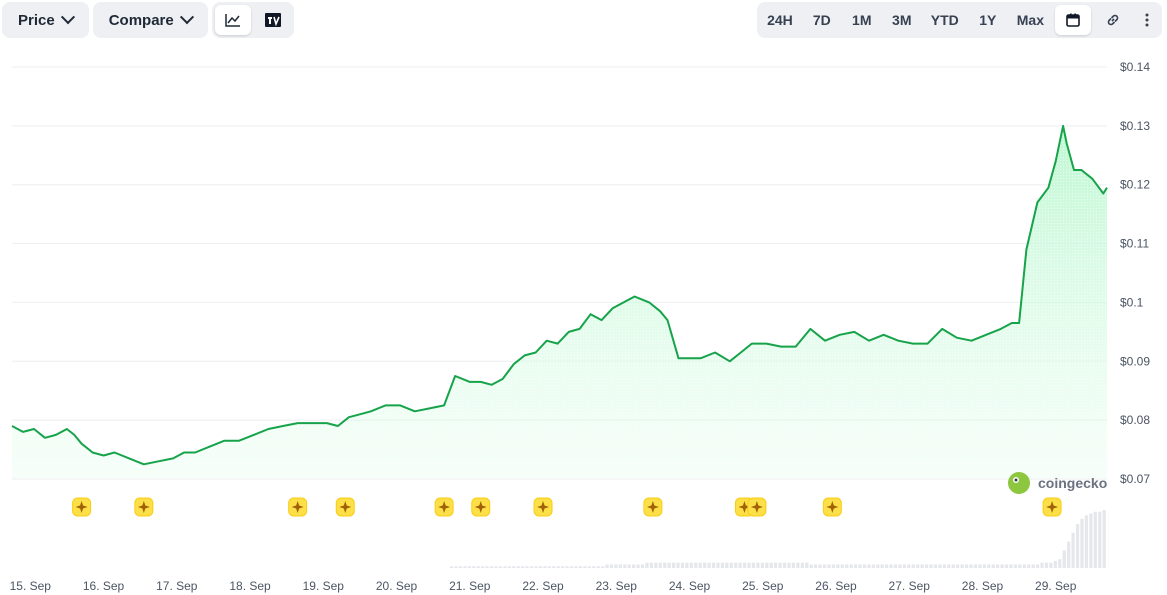 The width and height of the screenshot is (1167, 595). I want to click on x-tick-label: 23. Sep, so click(617, 586).